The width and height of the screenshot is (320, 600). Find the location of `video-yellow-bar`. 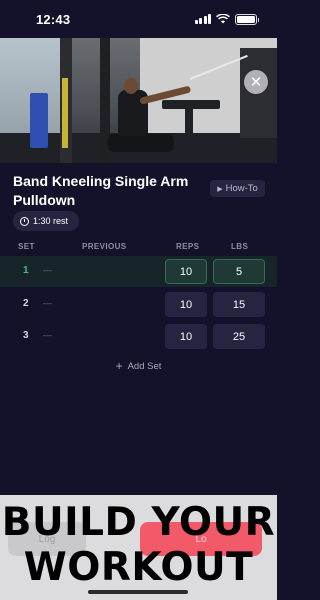

video-yellow-bar is located at coordinates (65, 113).